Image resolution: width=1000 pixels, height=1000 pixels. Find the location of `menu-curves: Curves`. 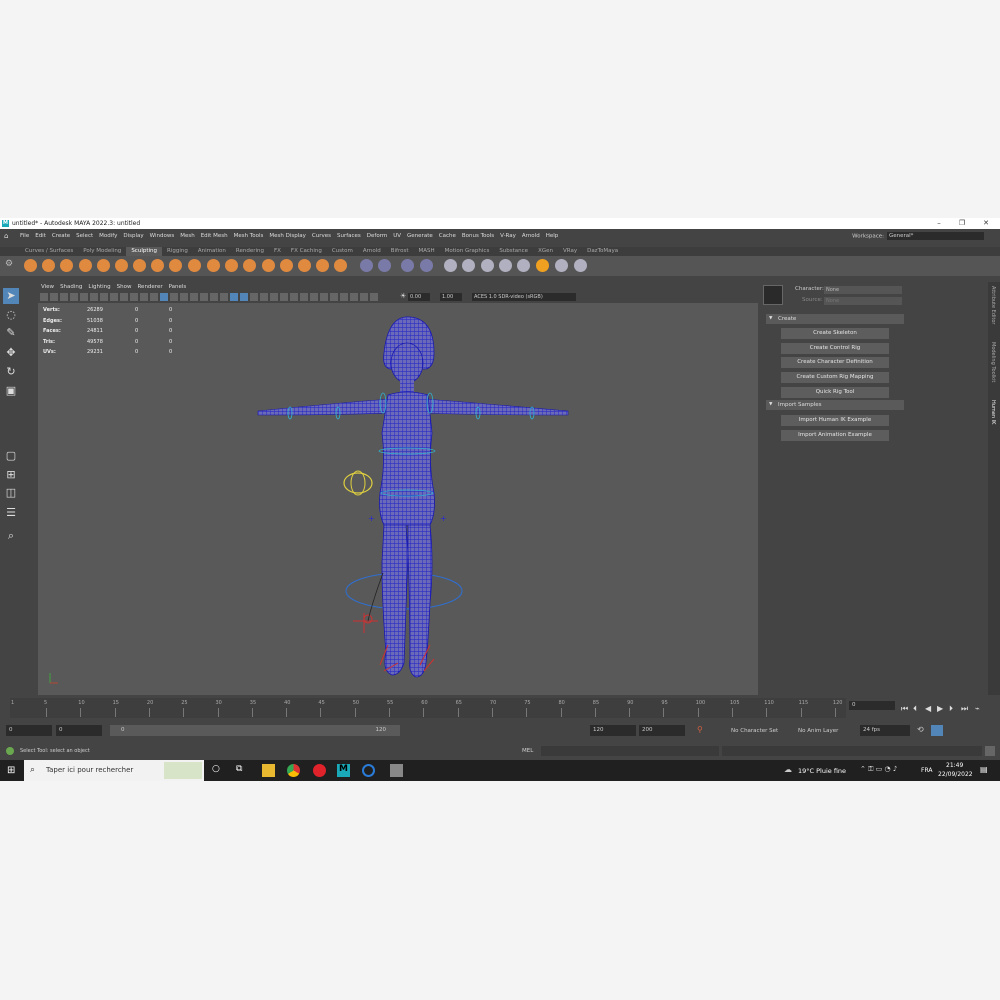

menu-curves: Curves is located at coordinates (321, 236).